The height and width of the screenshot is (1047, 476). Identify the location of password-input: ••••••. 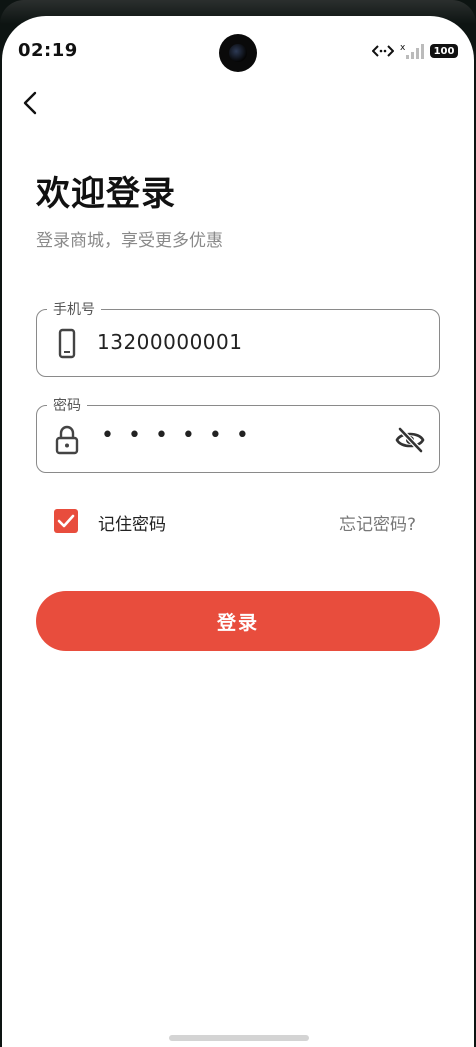
(182, 435).